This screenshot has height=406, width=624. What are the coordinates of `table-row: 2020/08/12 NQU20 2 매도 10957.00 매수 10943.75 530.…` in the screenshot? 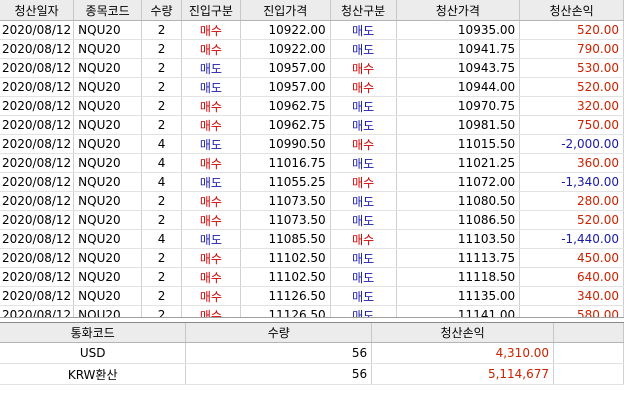 It's located at (312, 68).